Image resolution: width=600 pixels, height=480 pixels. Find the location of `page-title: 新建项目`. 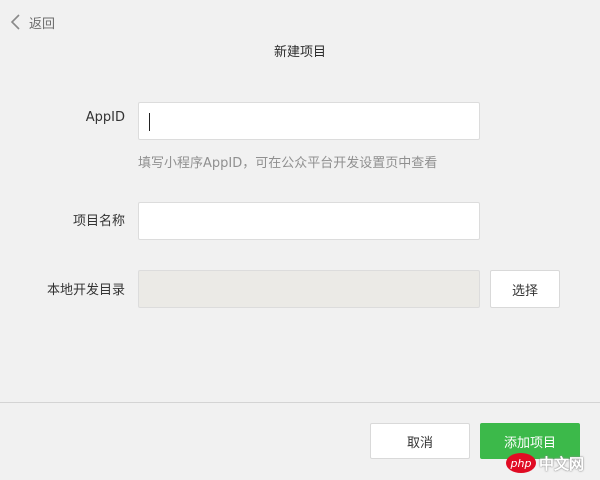

page-title: 新建项目 is located at coordinates (299, 52).